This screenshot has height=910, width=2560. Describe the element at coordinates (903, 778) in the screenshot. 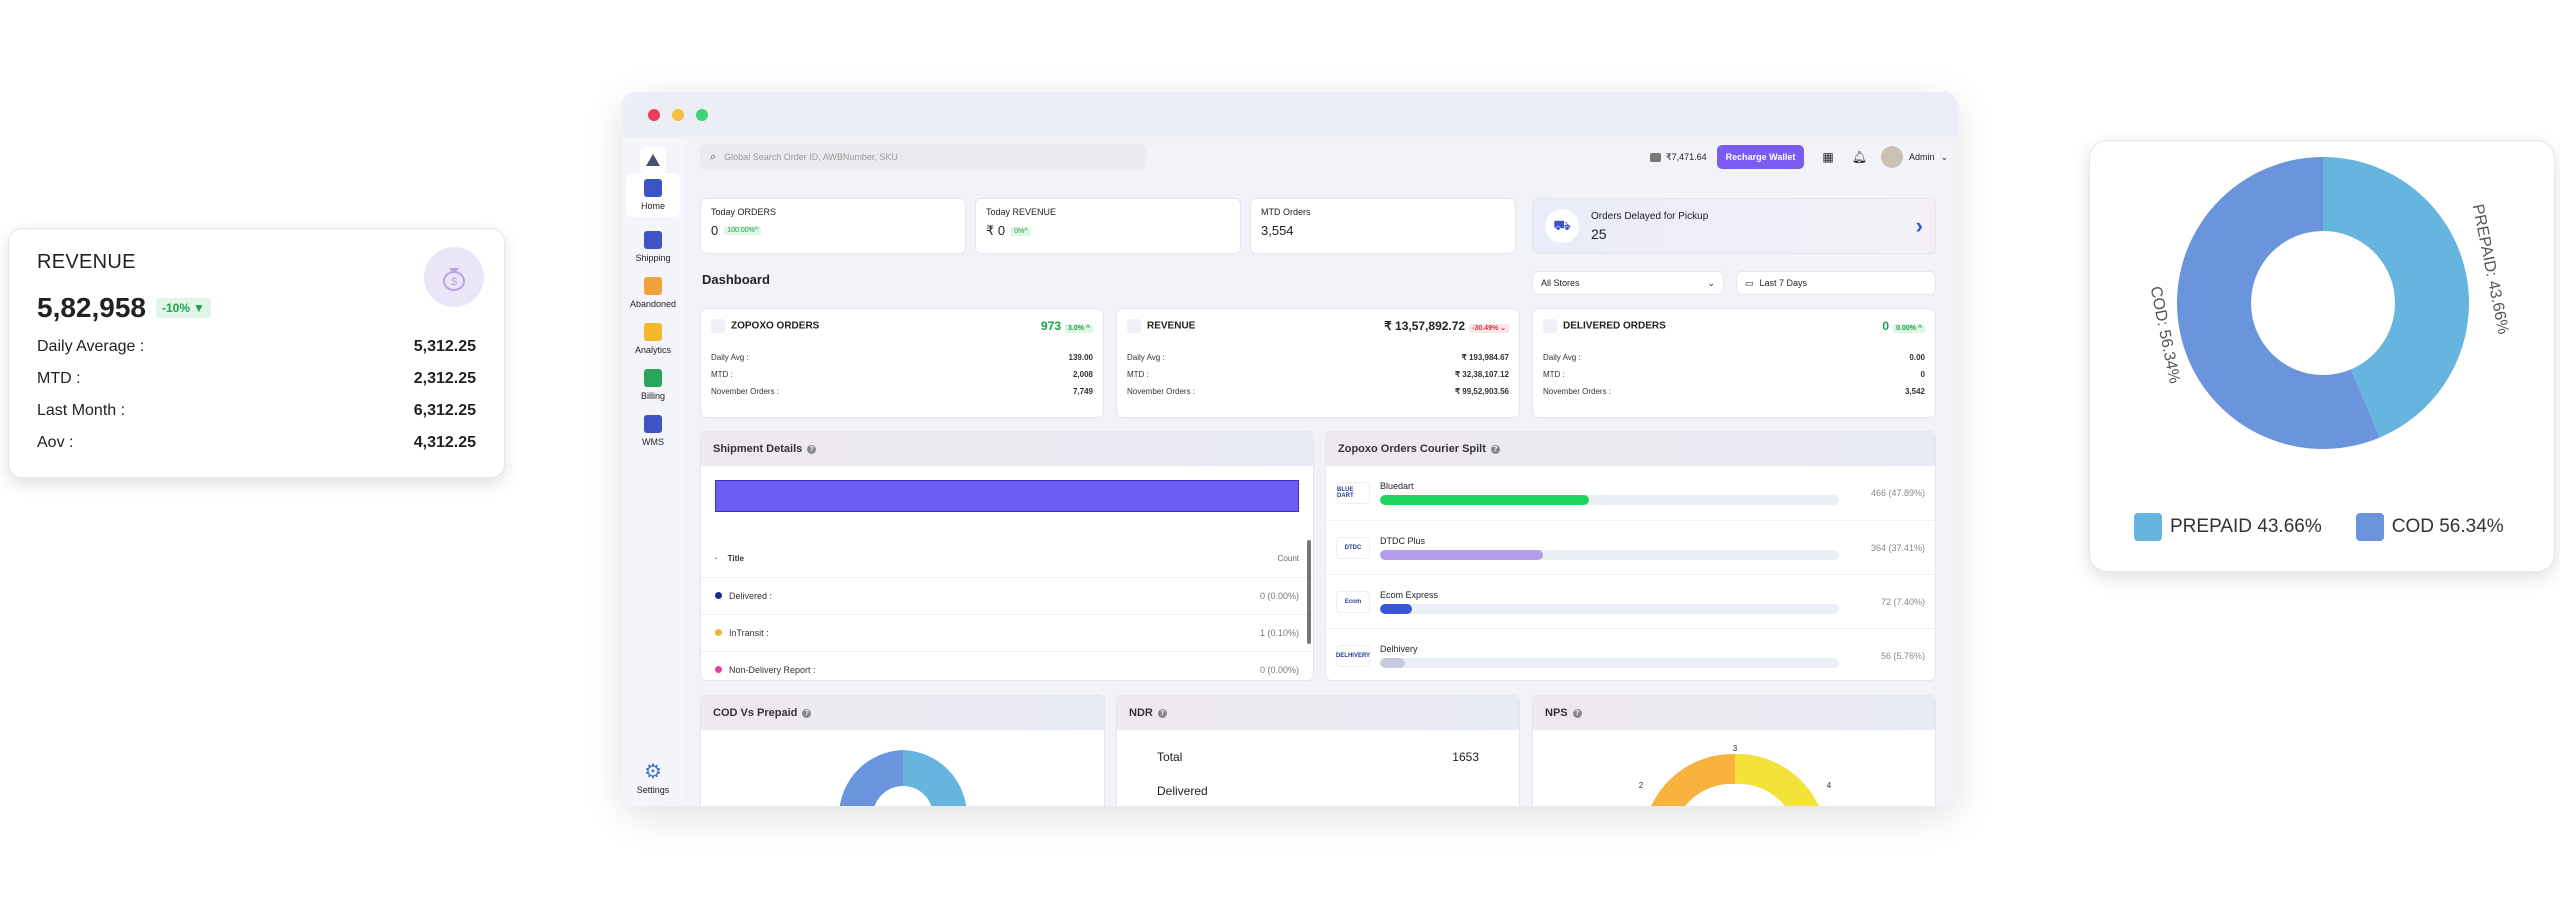

I see `cod-prepaid-mini-donut` at that location.